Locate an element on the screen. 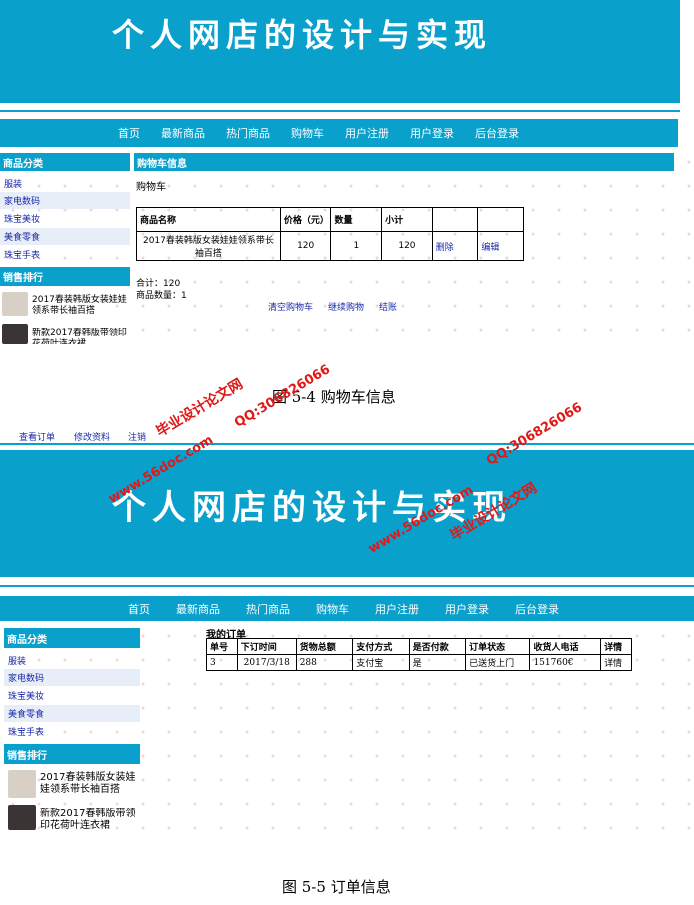 The width and height of the screenshot is (694, 905). col-qty: 数量 is located at coordinates (356, 219).